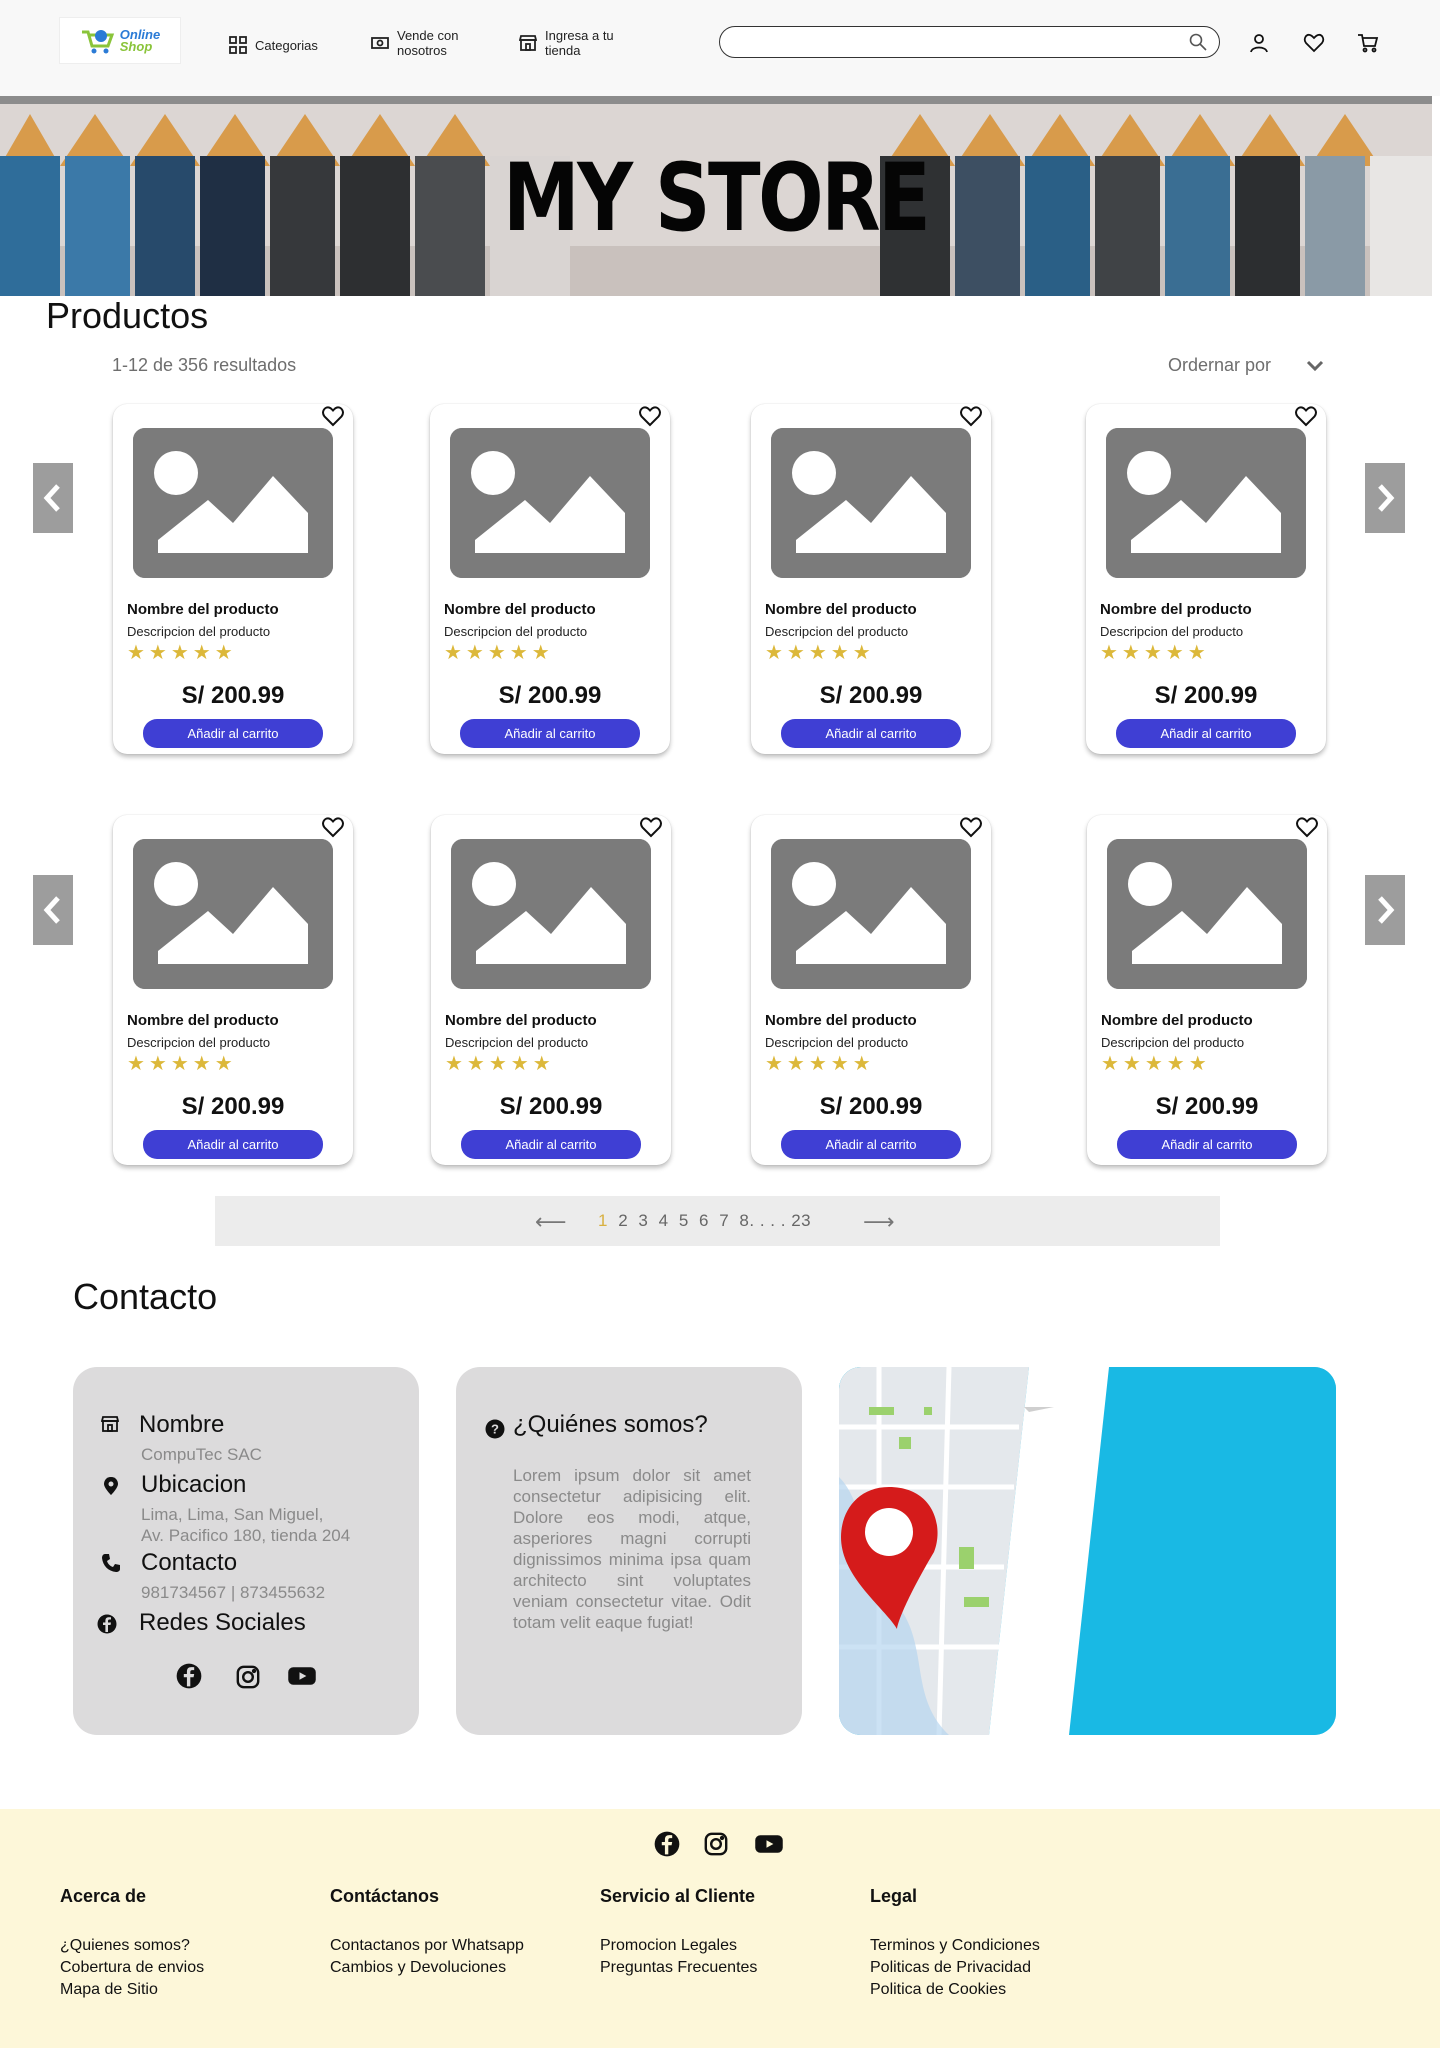 The image size is (1440, 2048). What do you see at coordinates (955, 1990) in the screenshot?
I see `footer-link: Politica de Cookies` at bounding box center [955, 1990].